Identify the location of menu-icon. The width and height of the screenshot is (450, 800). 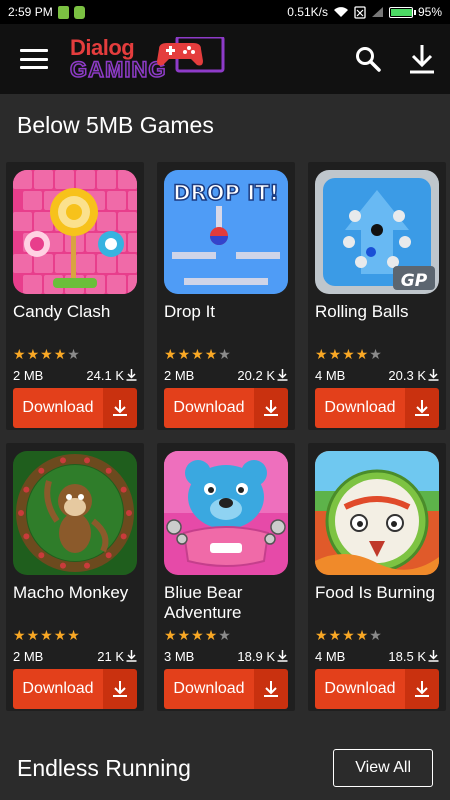
(34, 59).